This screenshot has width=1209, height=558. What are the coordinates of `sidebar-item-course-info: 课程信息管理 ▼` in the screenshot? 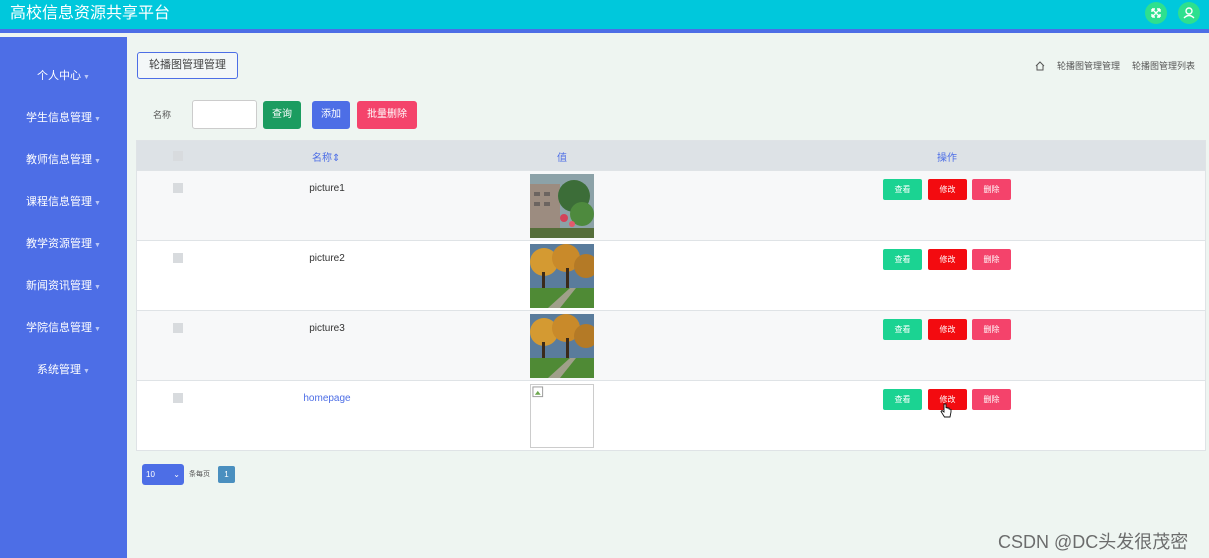 It's located at (63, 202).